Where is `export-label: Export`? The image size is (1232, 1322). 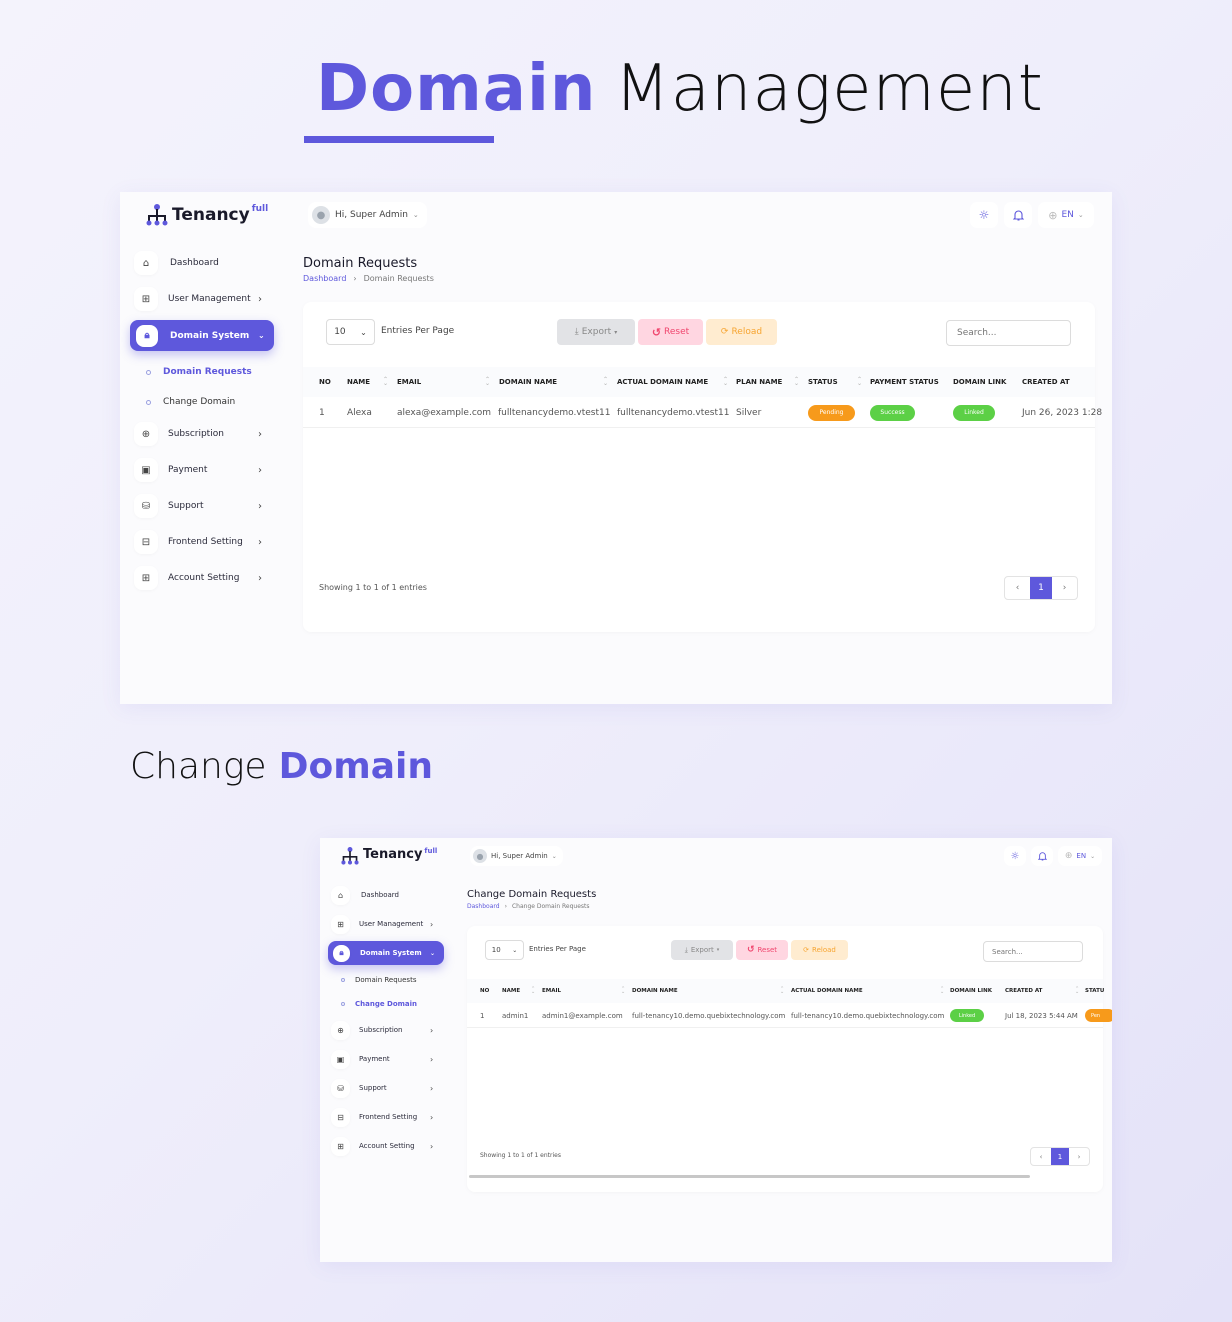
export-label: Export is located at coordinates (702, 950).